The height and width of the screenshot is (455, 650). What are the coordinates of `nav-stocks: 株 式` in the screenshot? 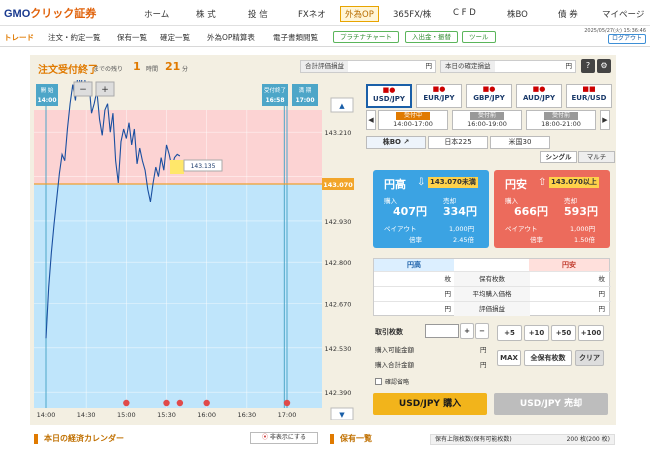 It's located at (206, 14).